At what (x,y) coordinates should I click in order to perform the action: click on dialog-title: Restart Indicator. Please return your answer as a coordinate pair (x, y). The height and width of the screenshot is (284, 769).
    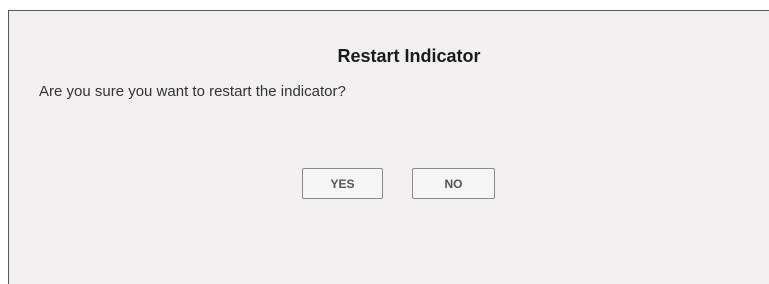
    Looking at the image, I should click on (409, 56).